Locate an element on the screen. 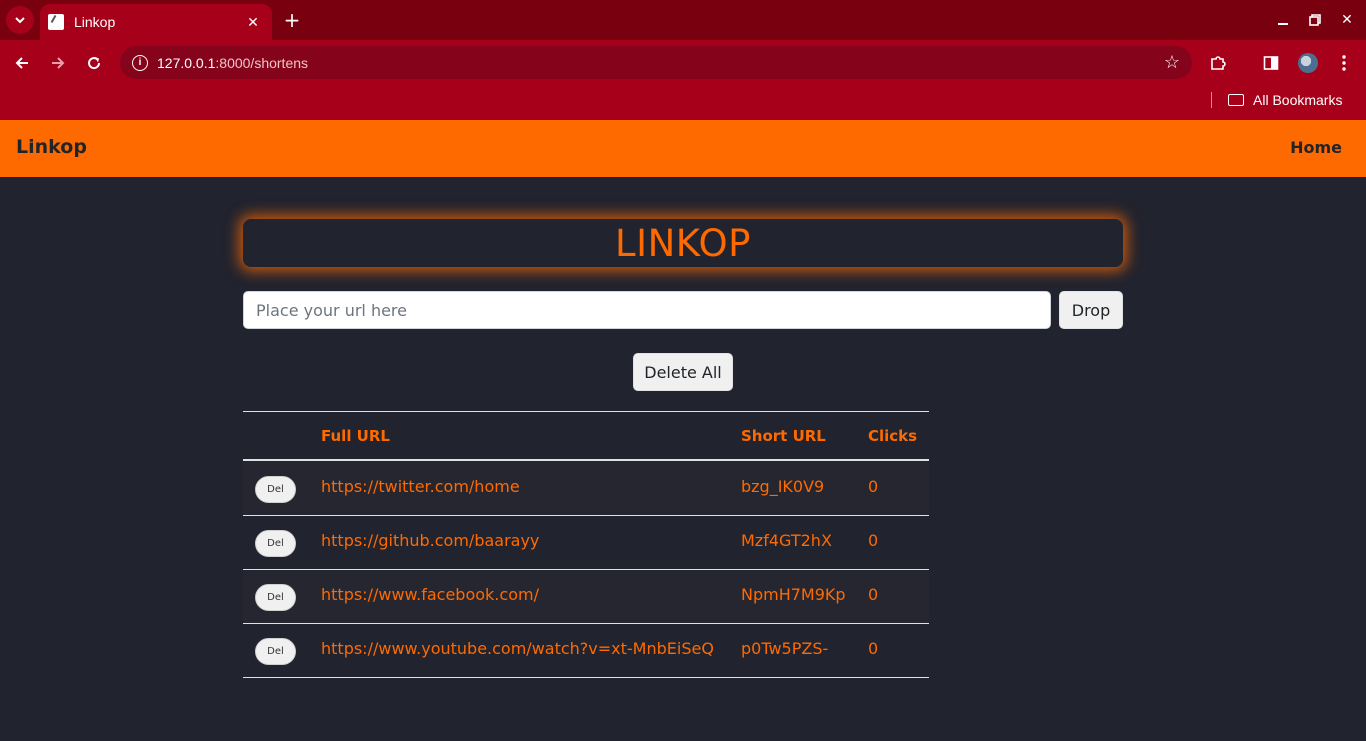 The height and width of the screenshot is (741, 1366). folder-icon is located at coordinates (1236, 100).